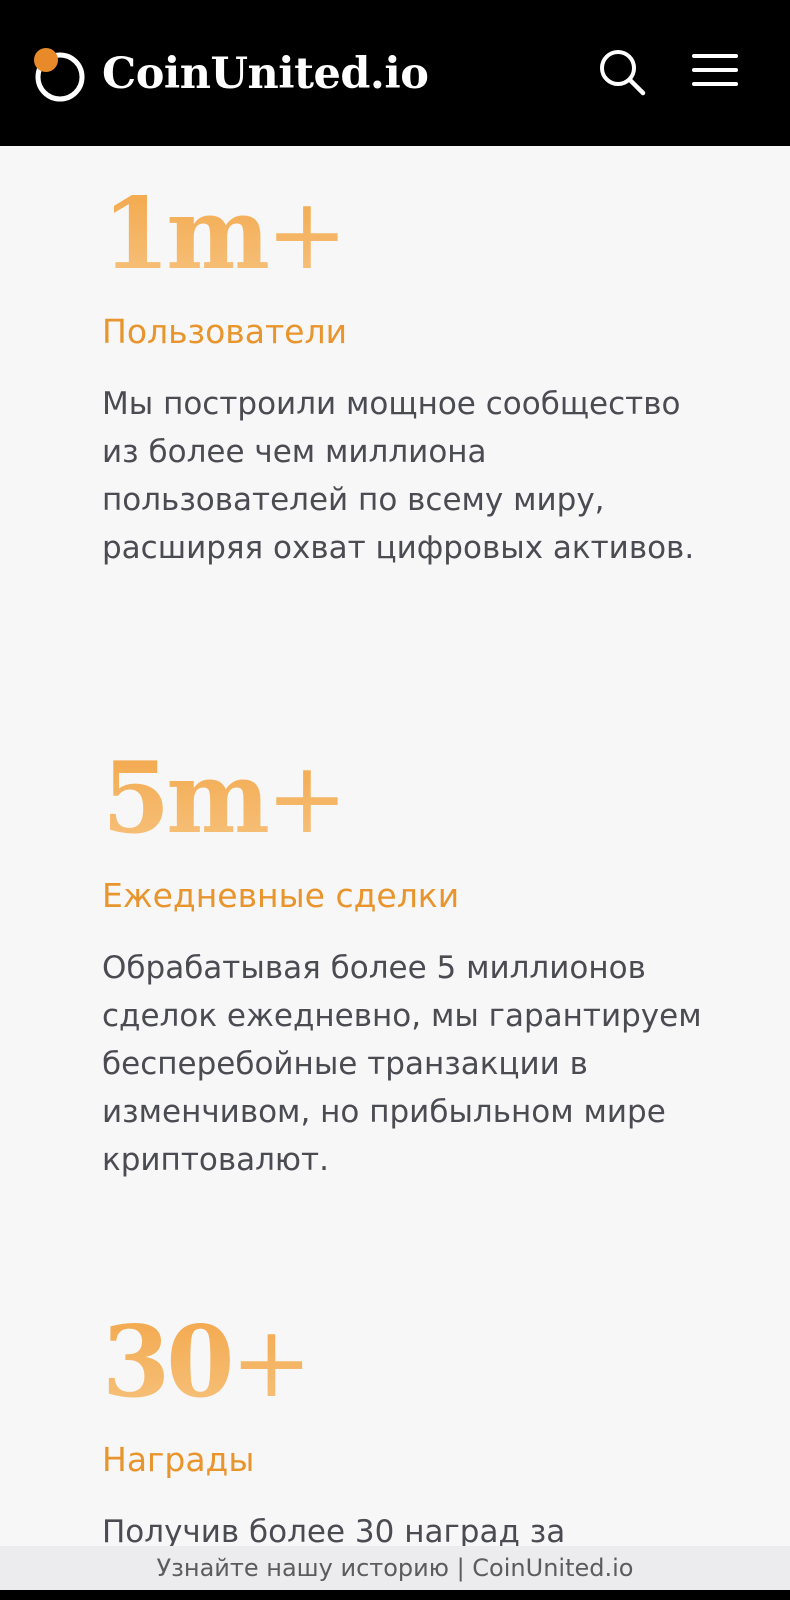  Describe the element at coordinates (715, 70) in the screenshot. I see `hamburger-menu-icon` at that location.